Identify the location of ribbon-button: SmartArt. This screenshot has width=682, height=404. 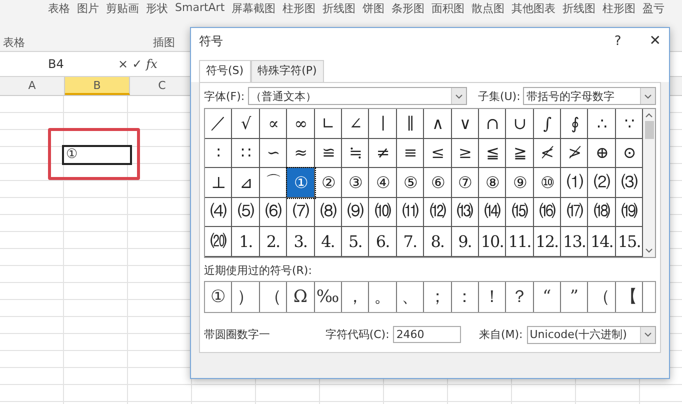
(200, 7).